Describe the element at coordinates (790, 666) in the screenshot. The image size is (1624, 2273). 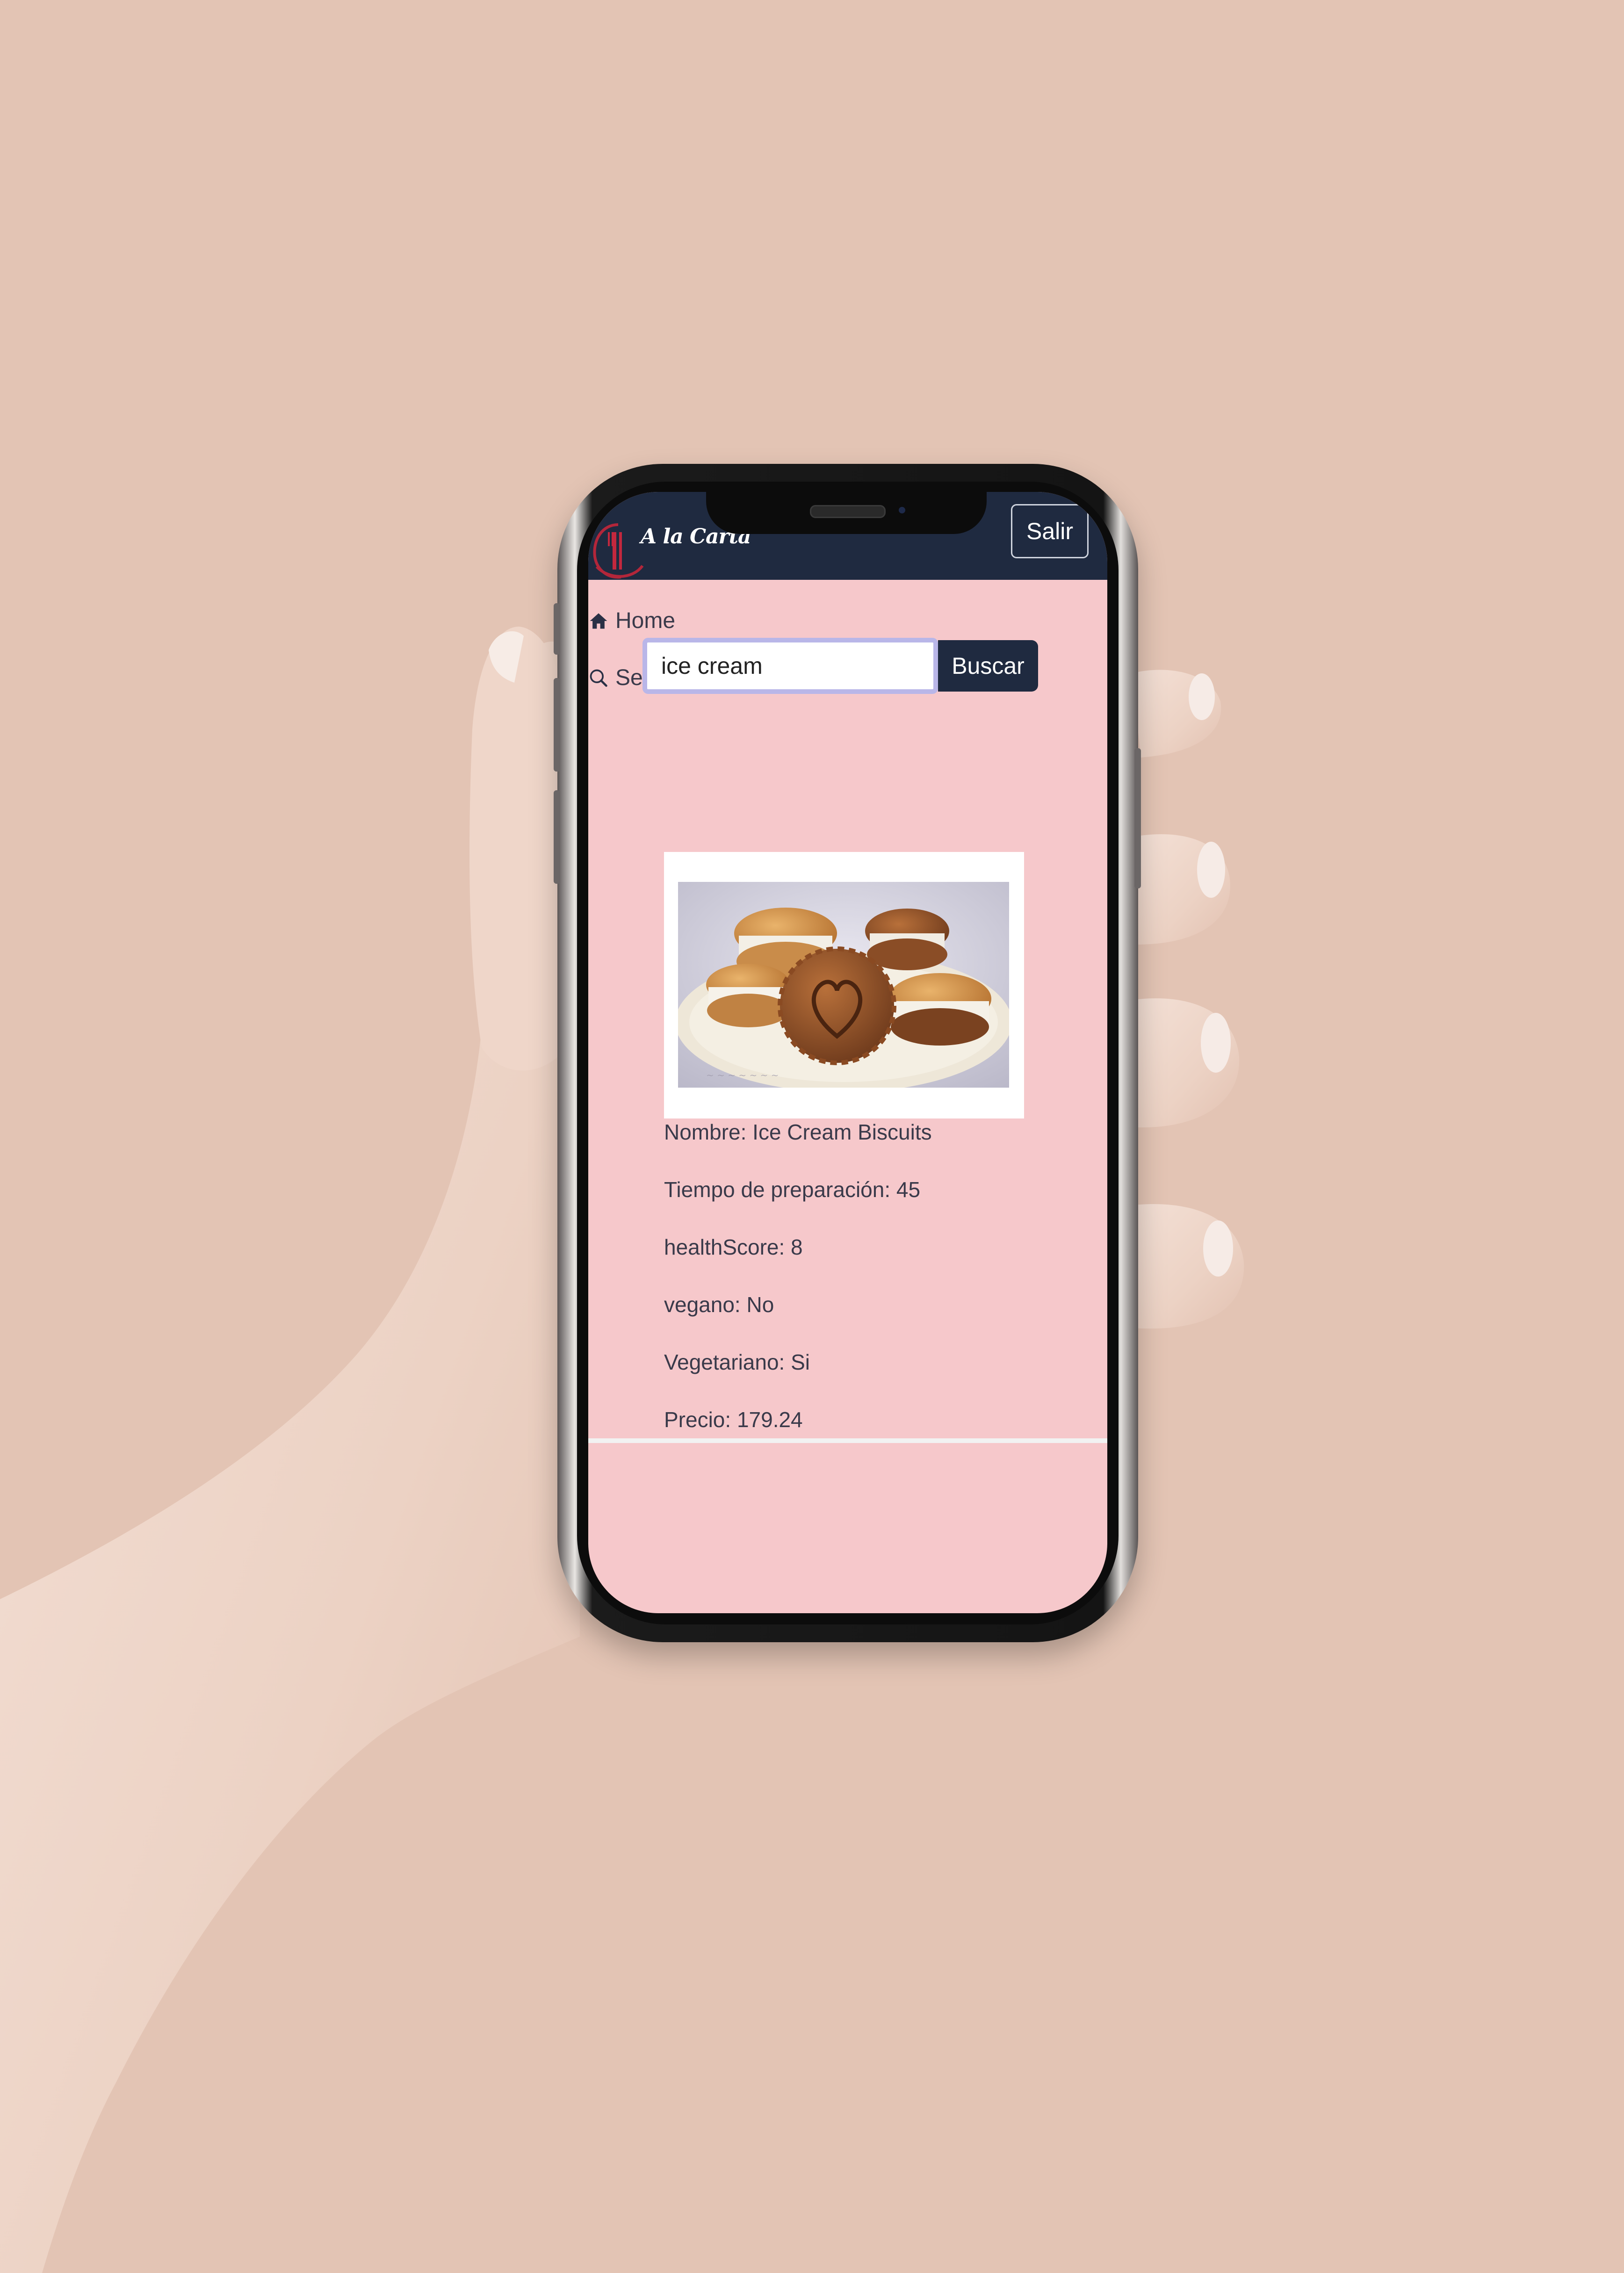
I see `search-input` at that location.